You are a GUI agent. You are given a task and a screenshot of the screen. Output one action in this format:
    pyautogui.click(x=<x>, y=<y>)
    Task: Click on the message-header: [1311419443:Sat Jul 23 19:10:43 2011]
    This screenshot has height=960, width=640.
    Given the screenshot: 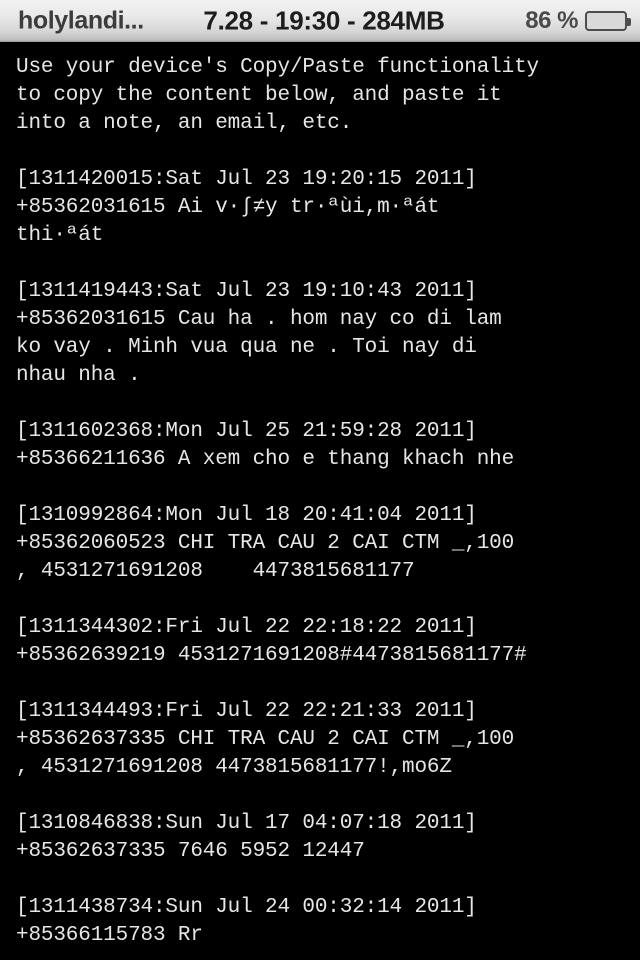 What is the action you would take?
    pyautogui.click(x=246, y=291)
    